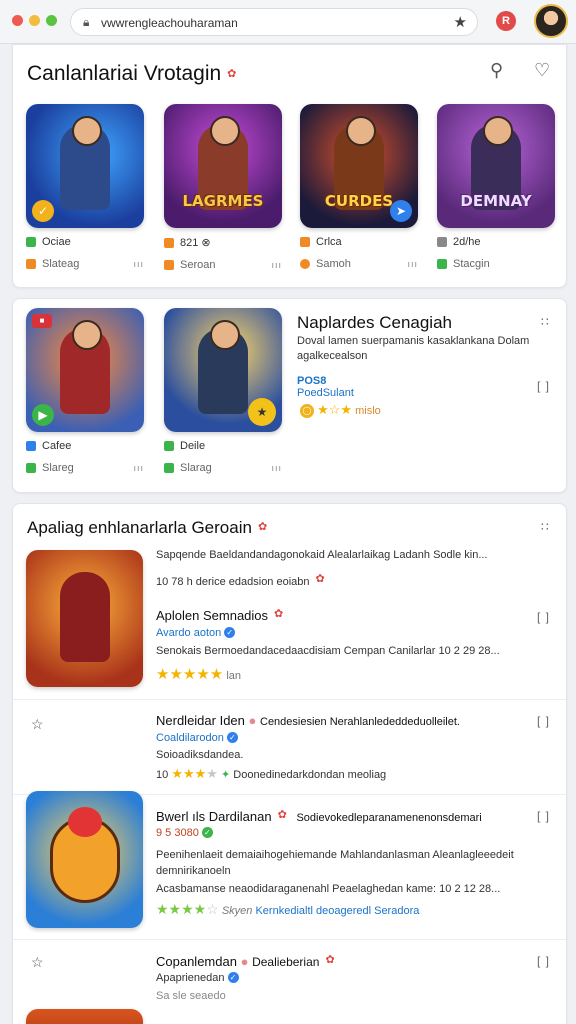 The width and height of the screenshot is (576, 1024). I want to click on item-title-extra: Sodievokedleparanamenenonsdemari, so click(389, 818).